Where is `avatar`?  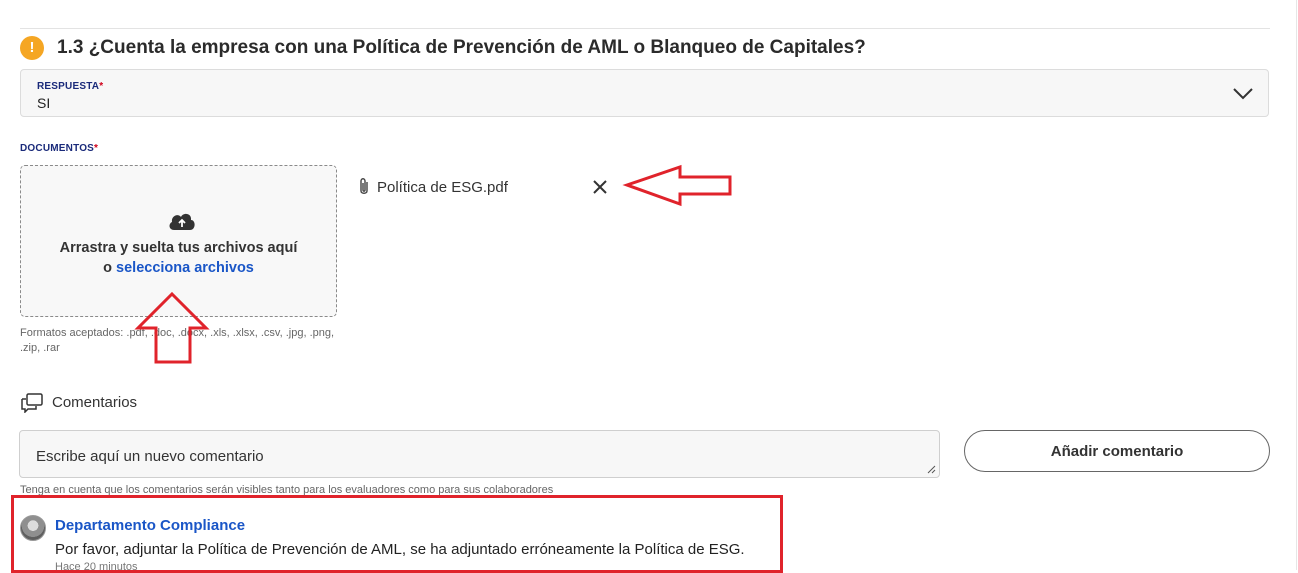 avatar is located at coordinates (33, 528).